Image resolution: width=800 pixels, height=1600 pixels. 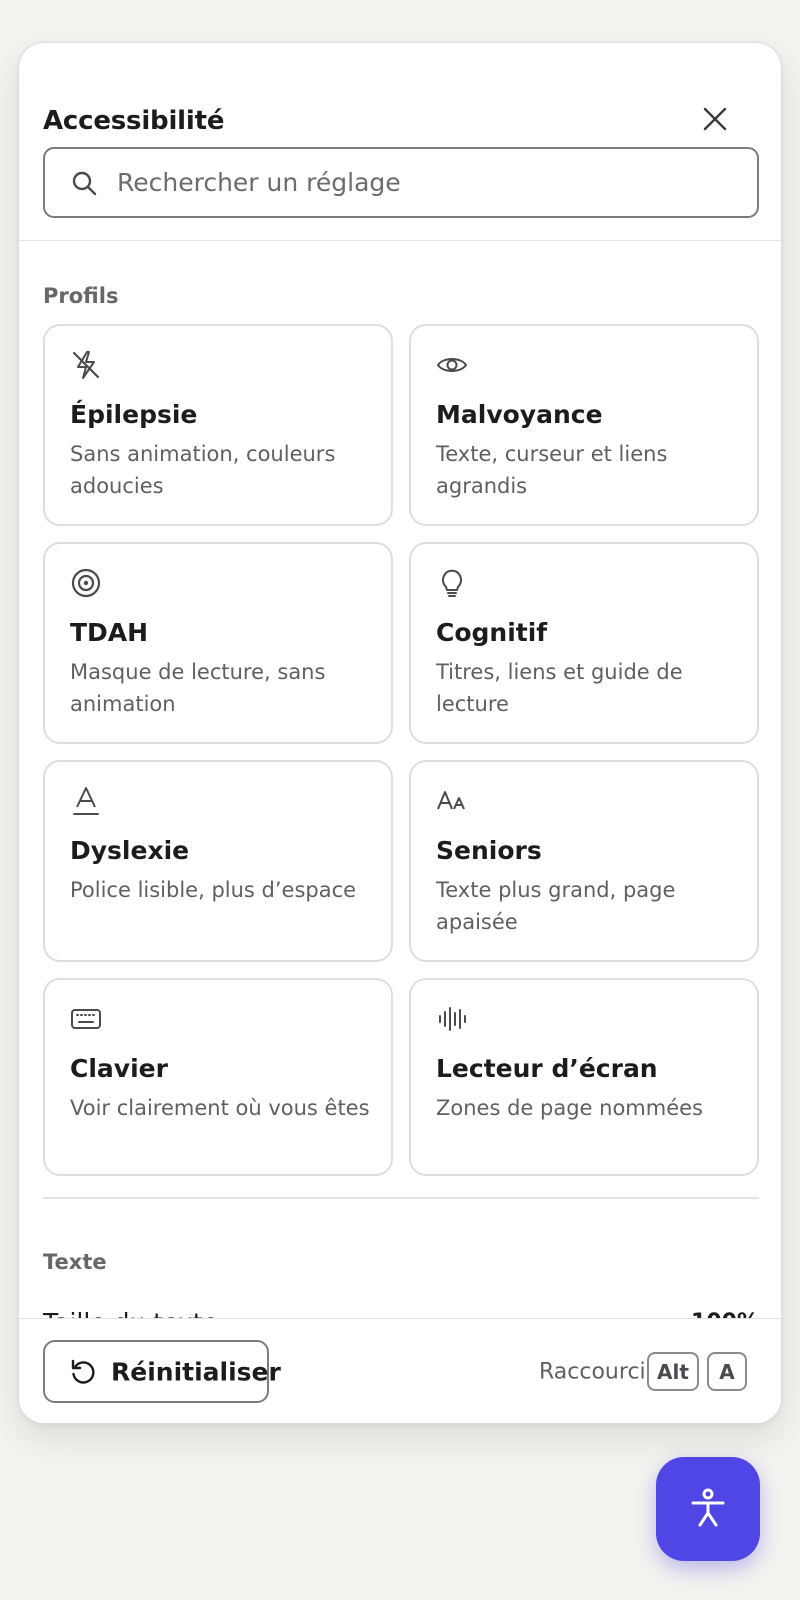 What do you see at coordinates (552, 470) in the screenshot?
I see `profile-description: Texte, curseur et liens agrandis` at bounding box center [552, 470].